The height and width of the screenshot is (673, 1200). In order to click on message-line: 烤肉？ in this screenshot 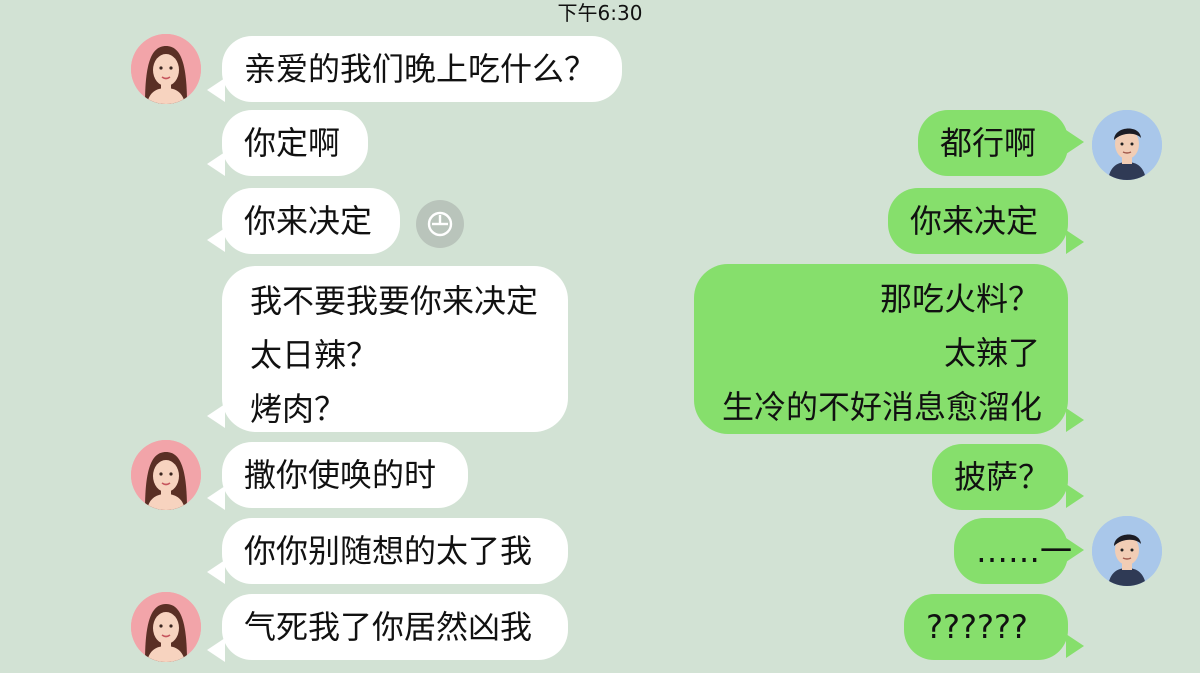, I will do `click(298, 409)`.